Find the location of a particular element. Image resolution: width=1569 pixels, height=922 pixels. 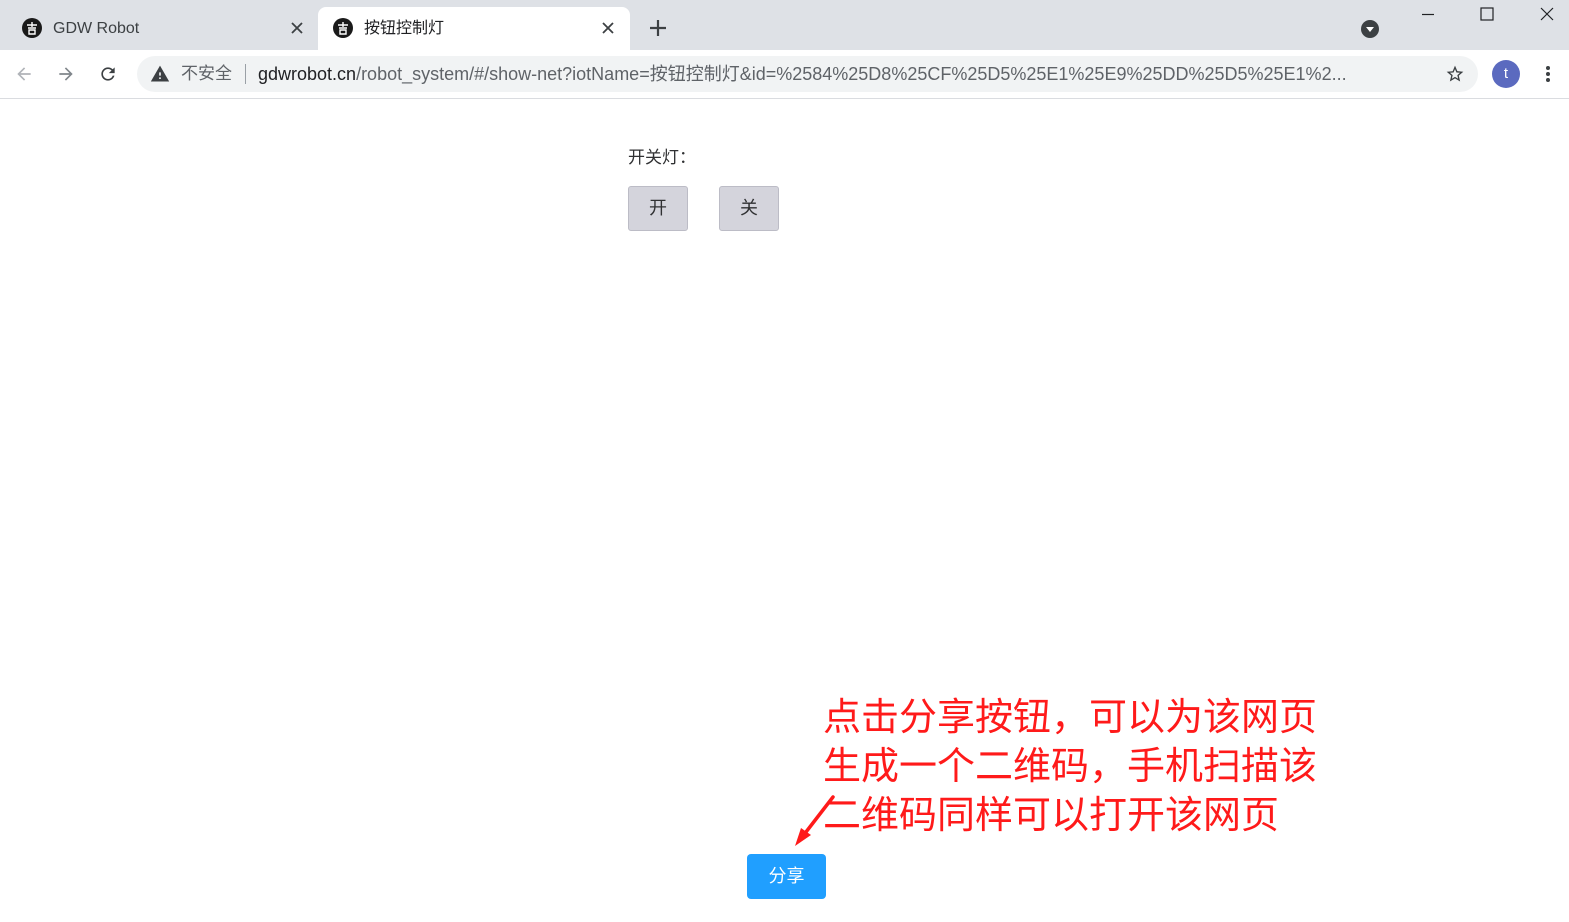

annotation-text: 点击分享按钮，可以为该网页 生成一个二维码，手机扫描该 二维码同样可以打开该网页 is located at coordinates (1088, 767).